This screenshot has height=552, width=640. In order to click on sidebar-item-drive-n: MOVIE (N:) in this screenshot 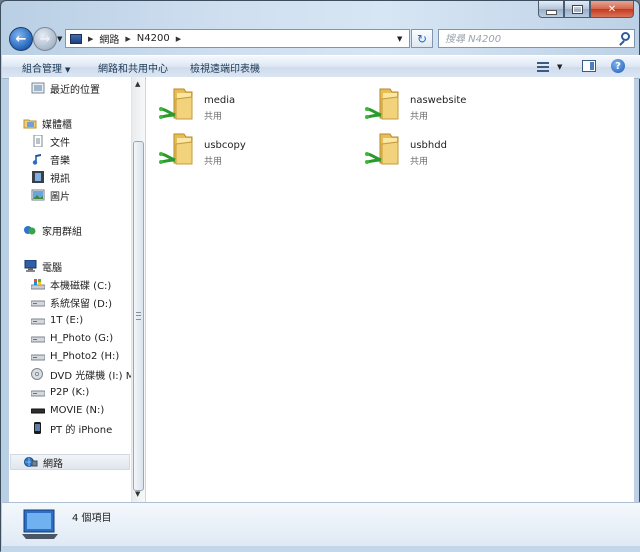, I will do `click(67, 410)`.